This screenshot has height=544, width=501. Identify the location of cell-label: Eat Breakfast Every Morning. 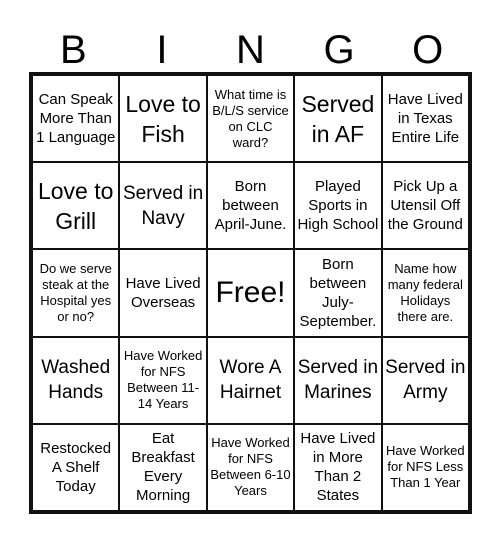
(163, 467).